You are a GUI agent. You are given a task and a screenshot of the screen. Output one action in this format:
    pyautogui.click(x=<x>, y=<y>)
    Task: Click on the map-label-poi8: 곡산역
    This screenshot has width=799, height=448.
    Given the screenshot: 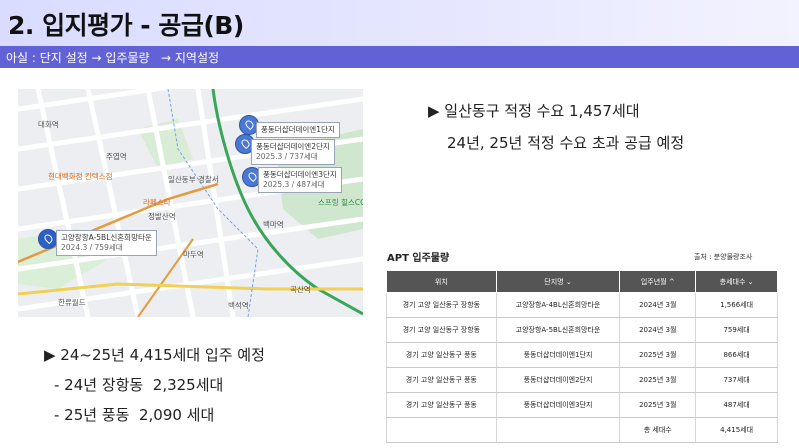 What is the action you would take?
    pyautogui.click(x=300, y=289)
    